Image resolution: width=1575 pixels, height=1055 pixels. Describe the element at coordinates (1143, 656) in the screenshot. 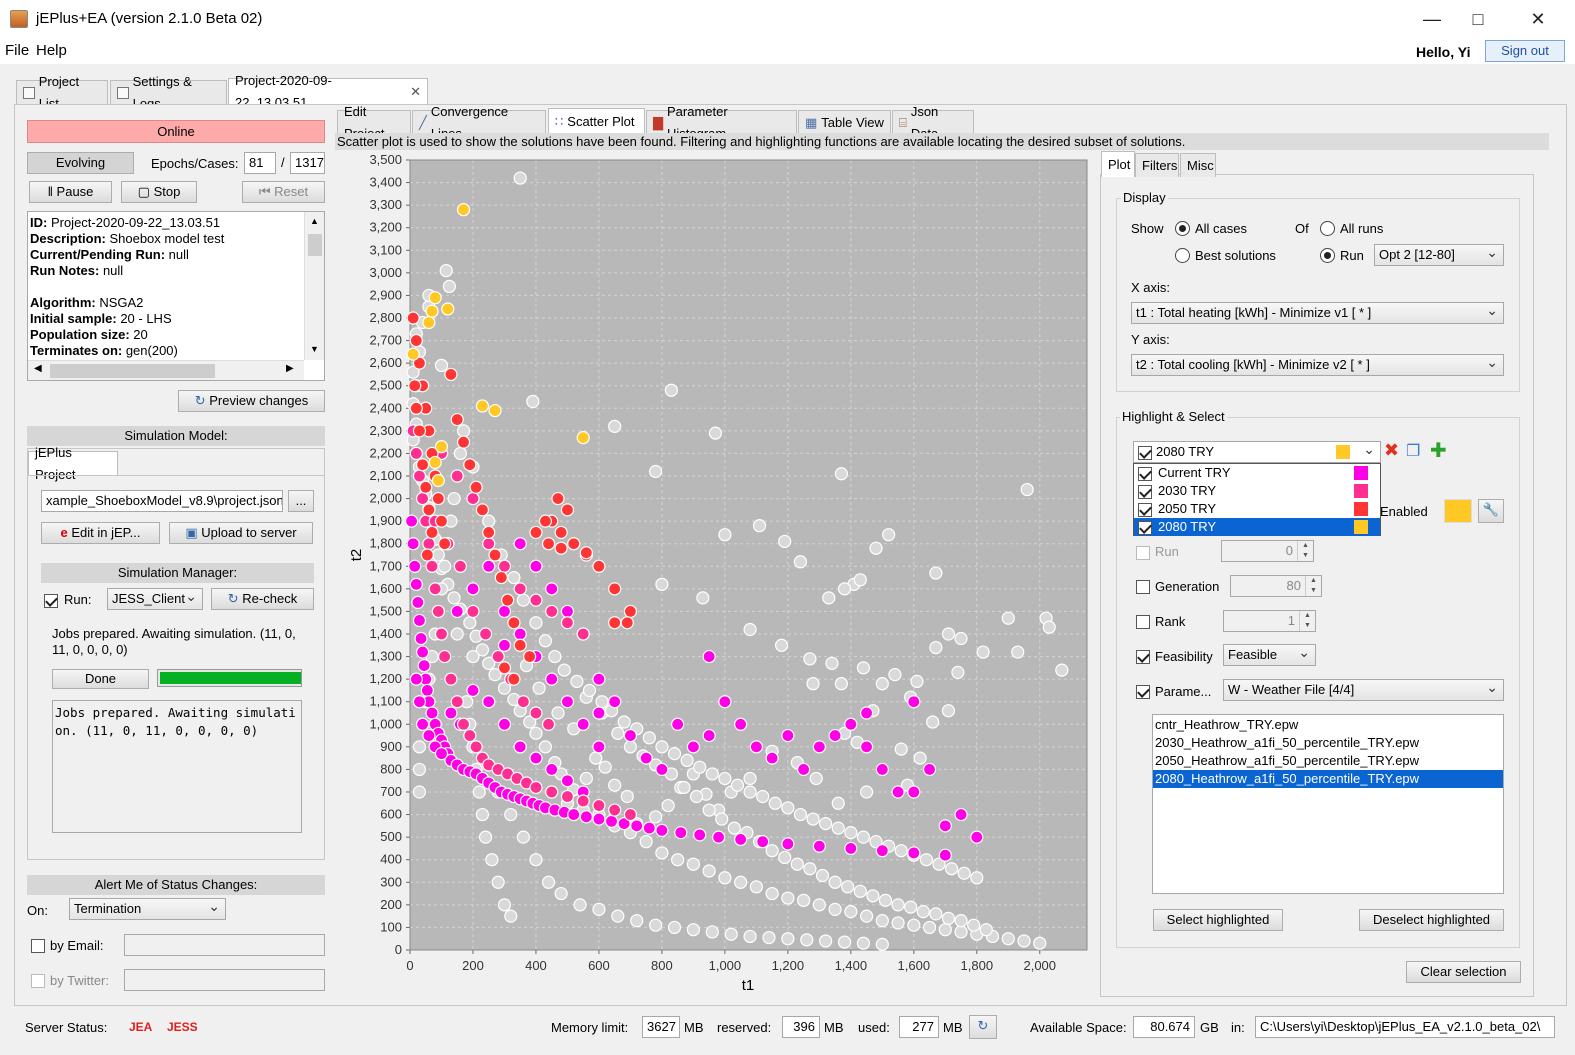

I see `feasibility-checkbox` at that location.